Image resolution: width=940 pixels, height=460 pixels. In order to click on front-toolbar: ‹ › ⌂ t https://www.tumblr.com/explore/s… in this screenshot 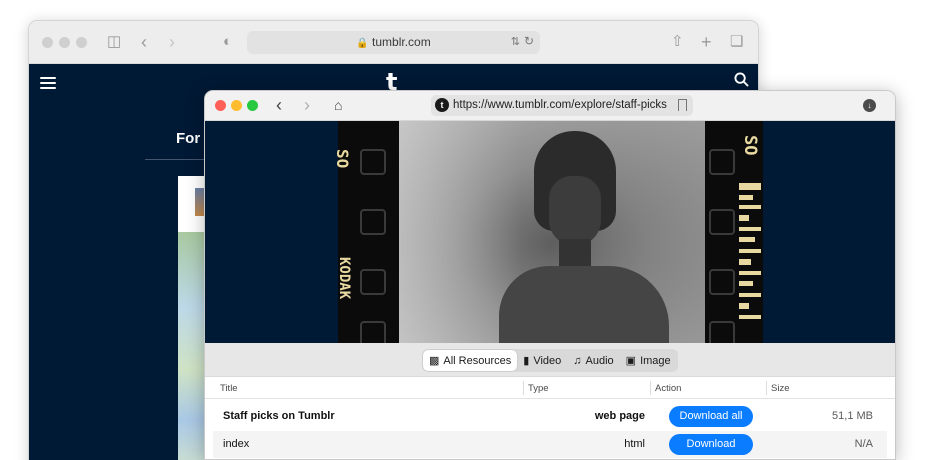, I will do `click(550, 106)`.